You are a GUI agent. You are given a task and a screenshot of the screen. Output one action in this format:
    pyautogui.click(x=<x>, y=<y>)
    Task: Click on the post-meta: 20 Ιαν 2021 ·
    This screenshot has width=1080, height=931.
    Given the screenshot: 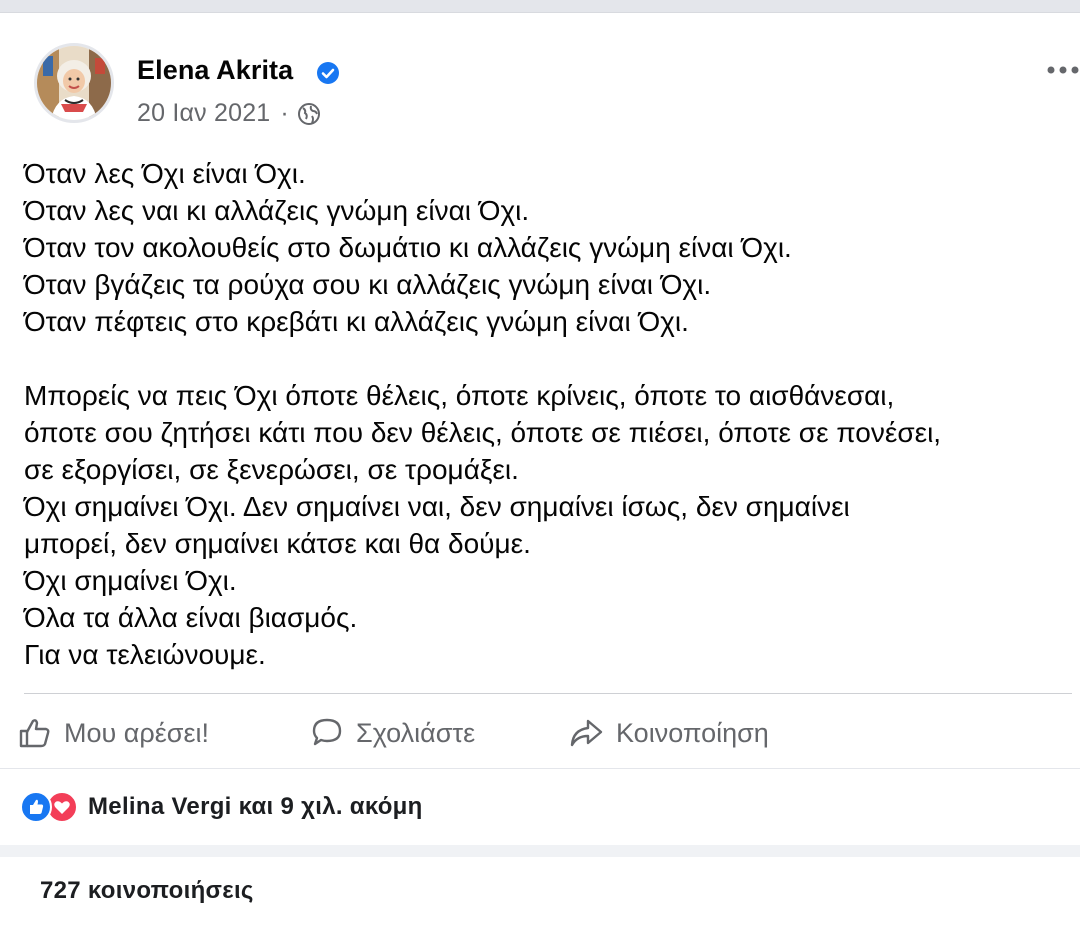 What is the action you would take?
    pyautogui.click(x=229, y=113)
    